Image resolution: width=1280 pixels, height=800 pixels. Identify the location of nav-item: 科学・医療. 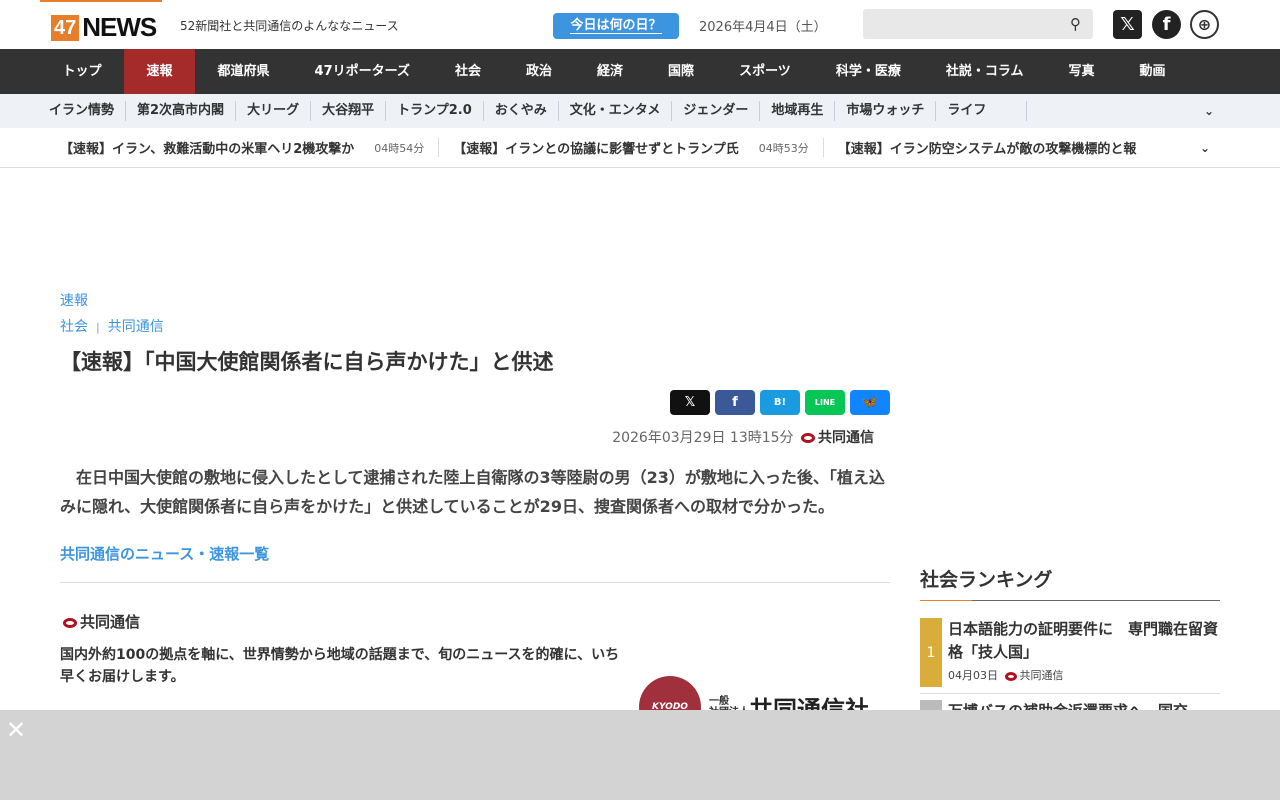
(868, 71).